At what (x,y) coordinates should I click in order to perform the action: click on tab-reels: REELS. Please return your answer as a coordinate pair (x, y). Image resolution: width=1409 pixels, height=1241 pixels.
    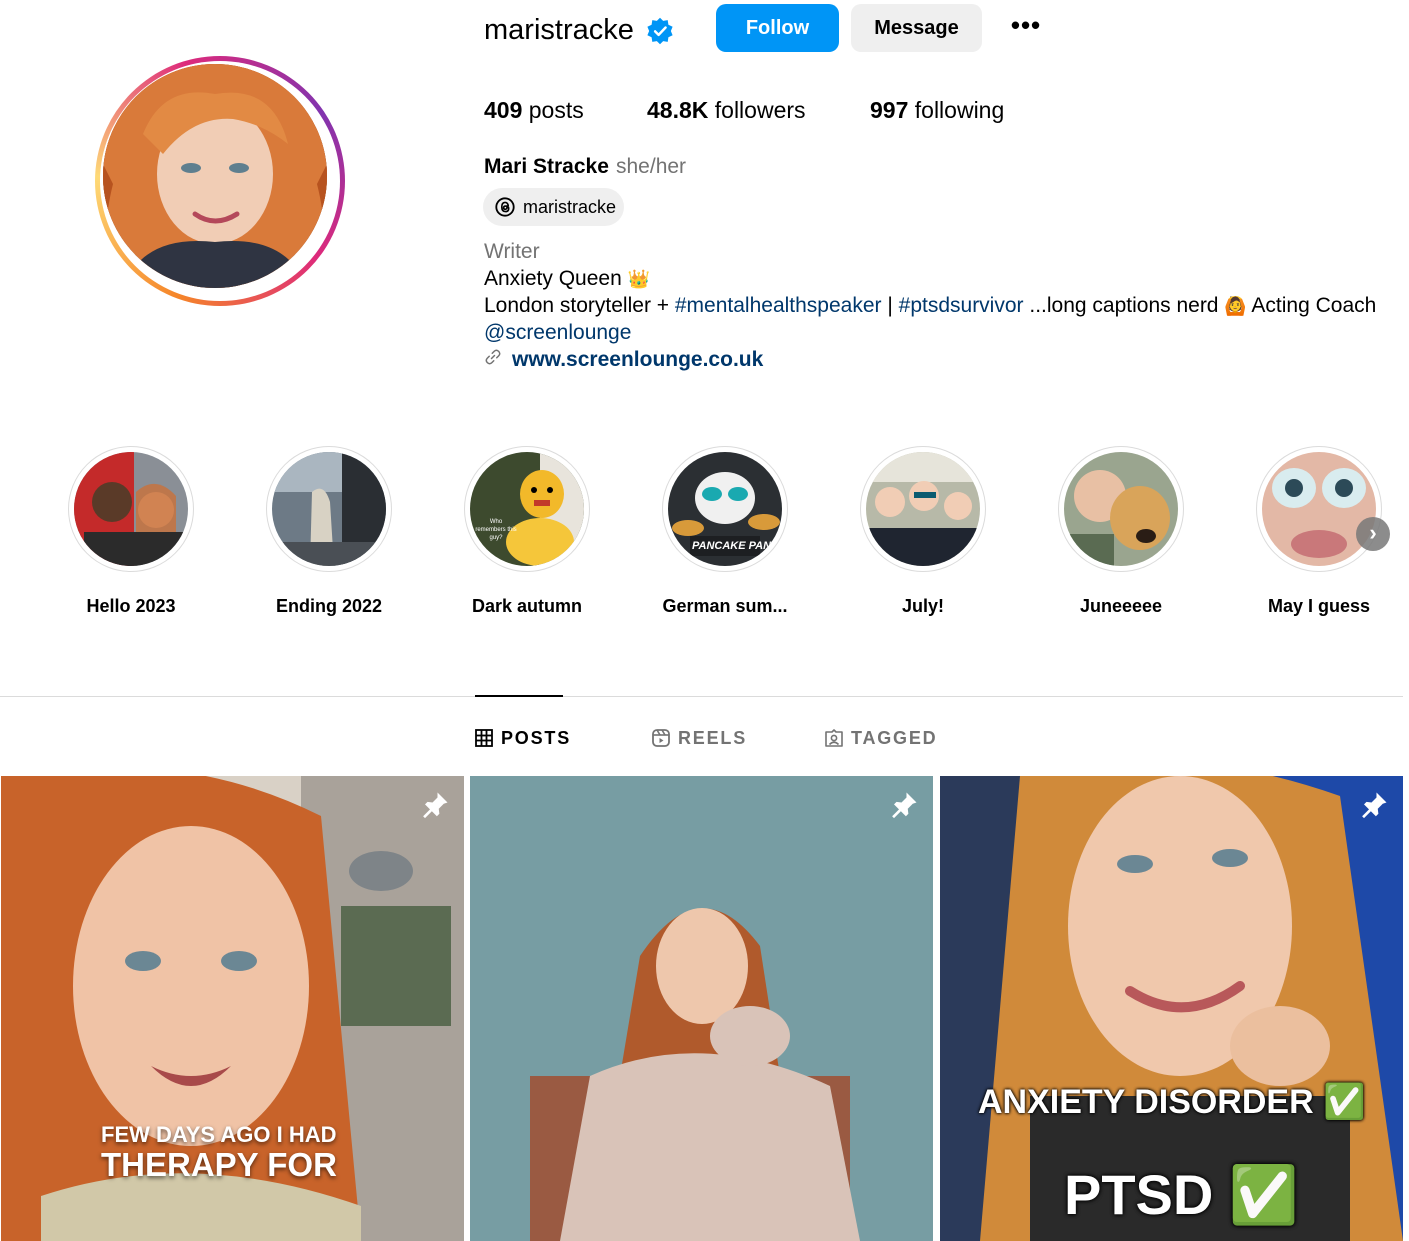
    Looking at the image, I should click on (699, 738).